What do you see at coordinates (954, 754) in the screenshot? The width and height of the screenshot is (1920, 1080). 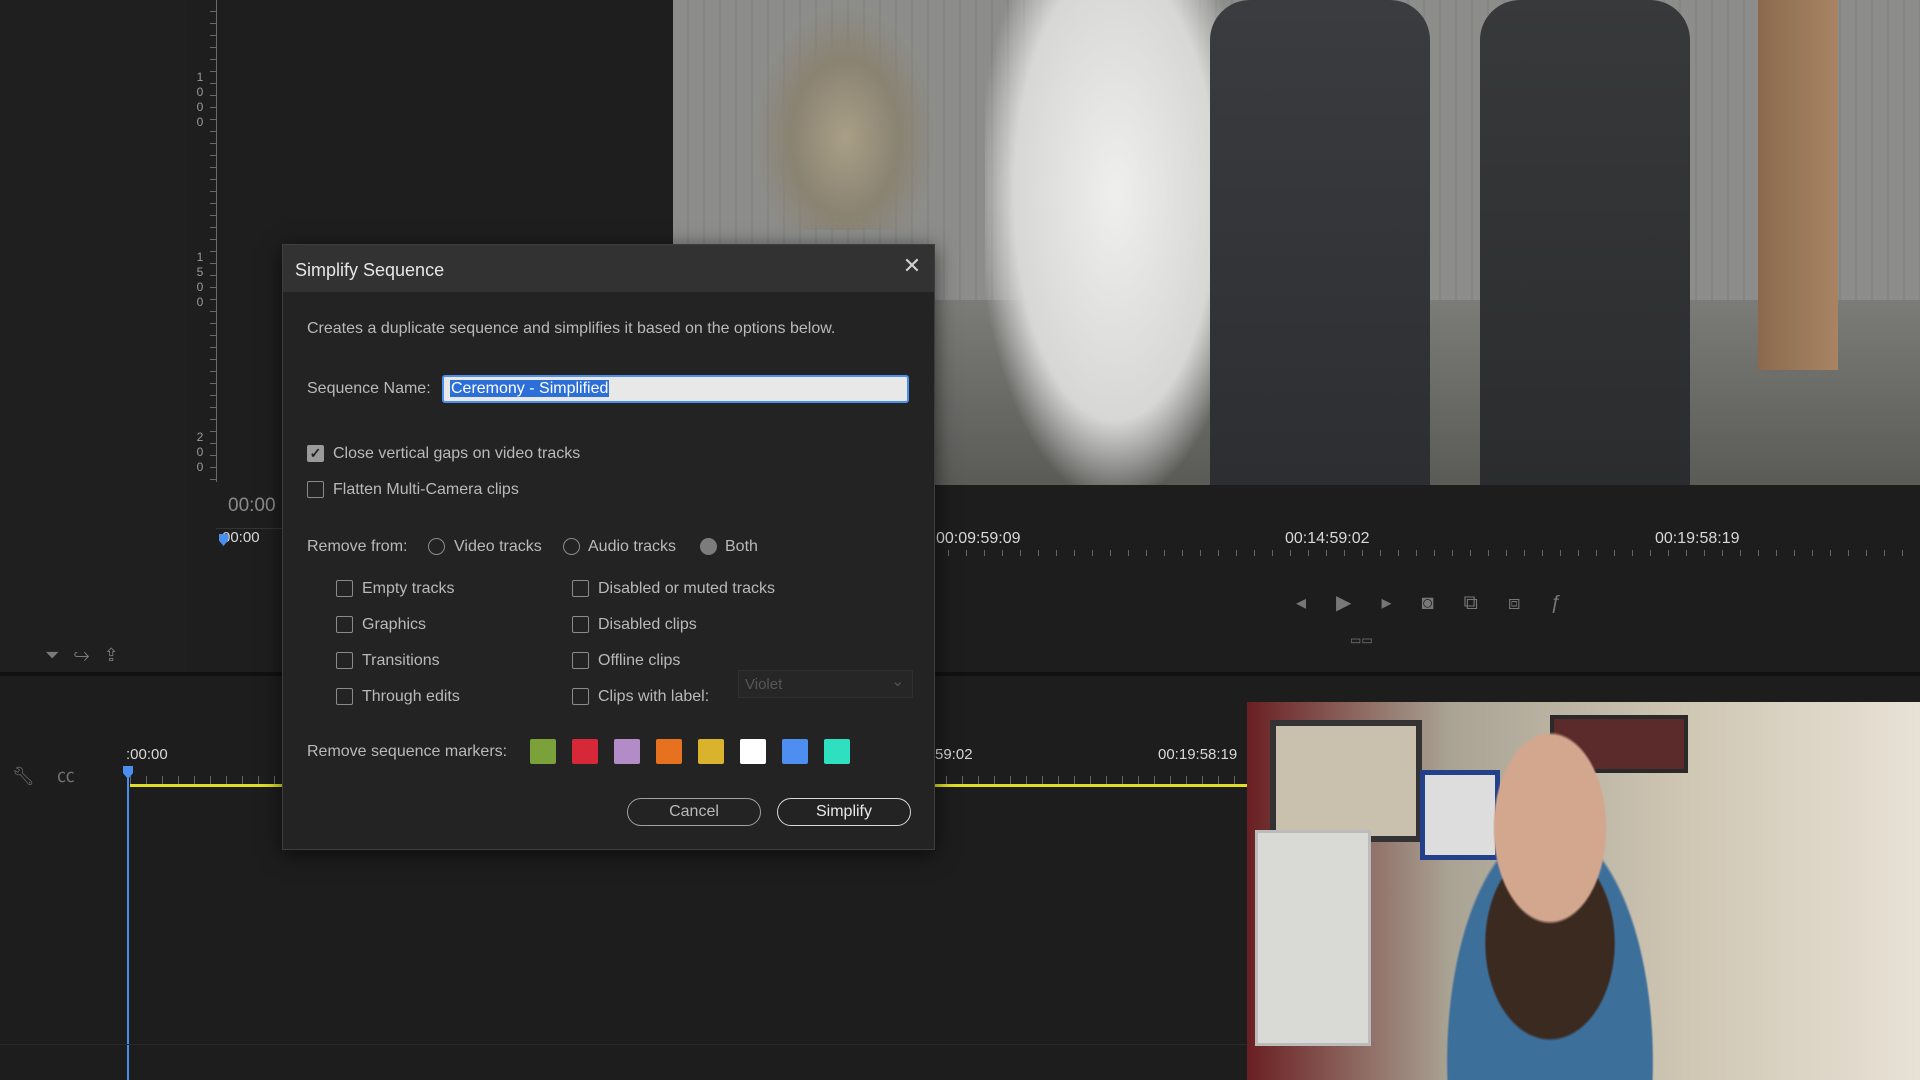 I see `timeline-scale-mid: 59:02` at bounding box center [954, 754].